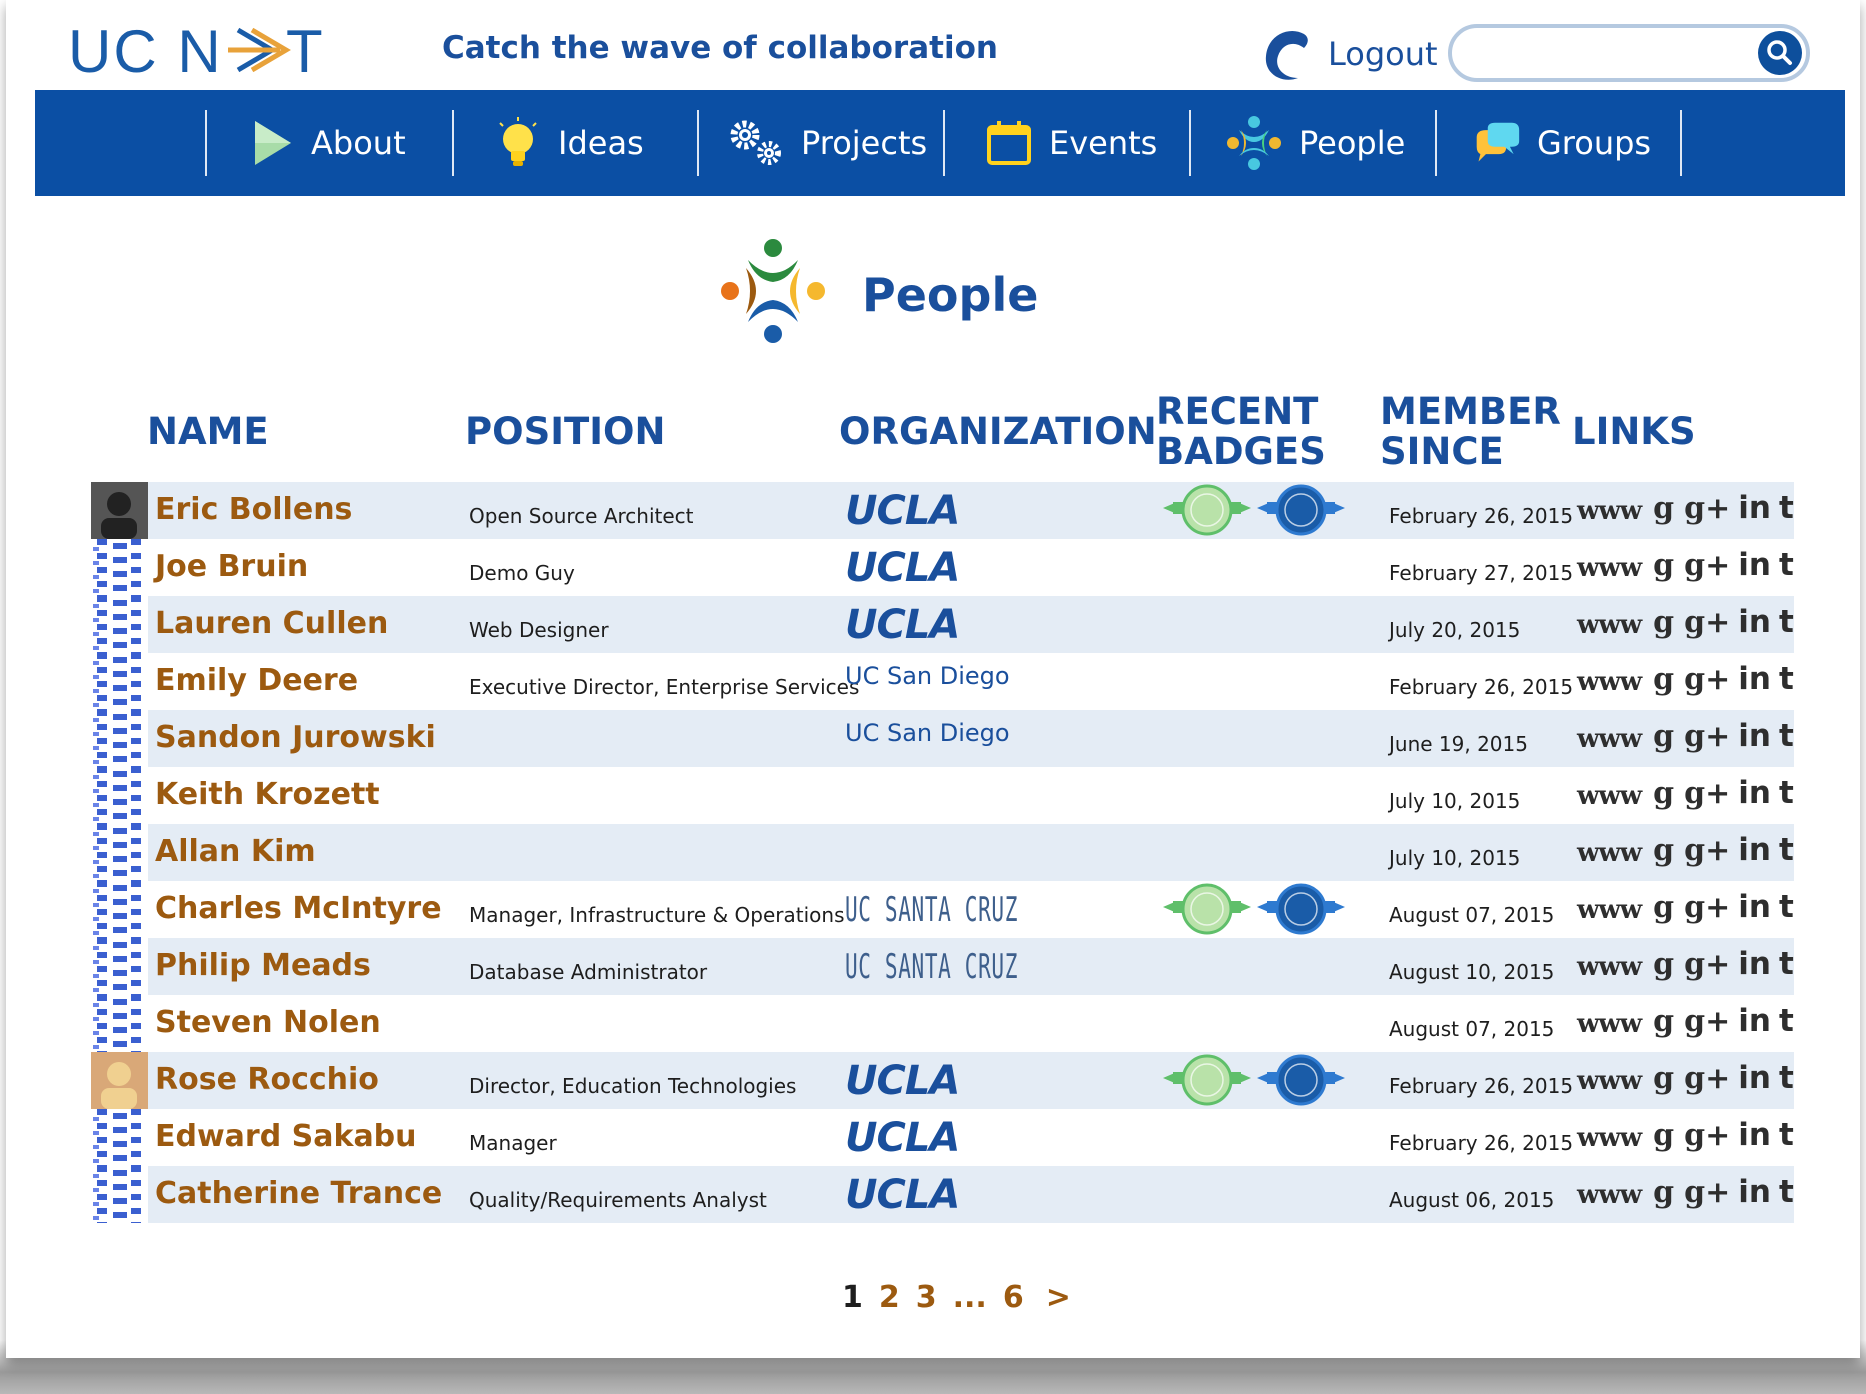 This screenshot has width=1866, height=1394. I want to click on nav-item-ideas: Ideas, so click(574, 143).